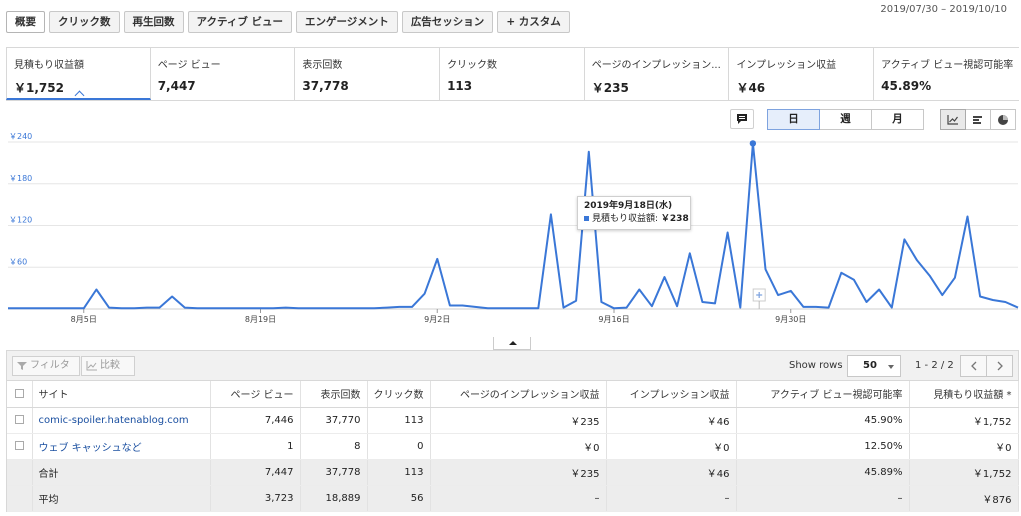 The height and width of the screenshot is (516, 1021). I want to click on tab-engagement: エンゲージメント, so click(347, 22).